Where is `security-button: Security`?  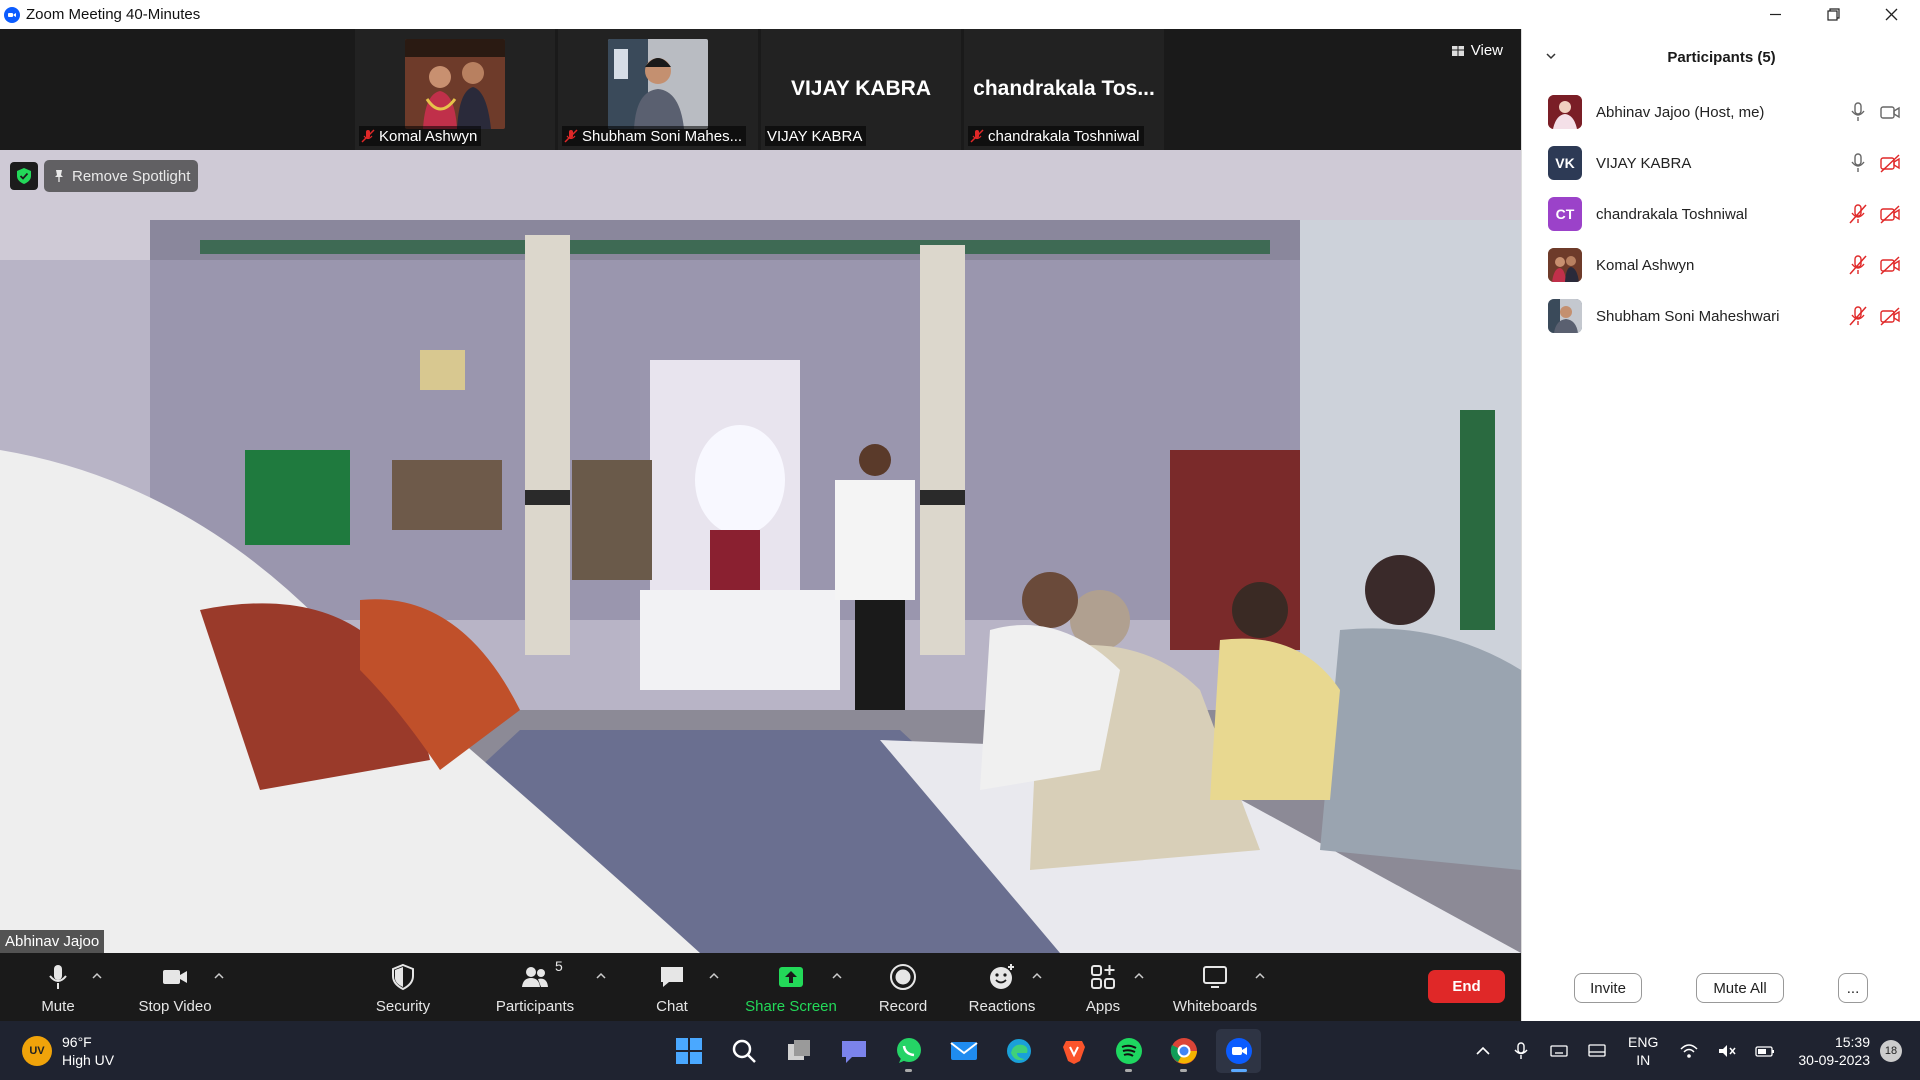 security-button: Security is located at coordinates (403, 987).